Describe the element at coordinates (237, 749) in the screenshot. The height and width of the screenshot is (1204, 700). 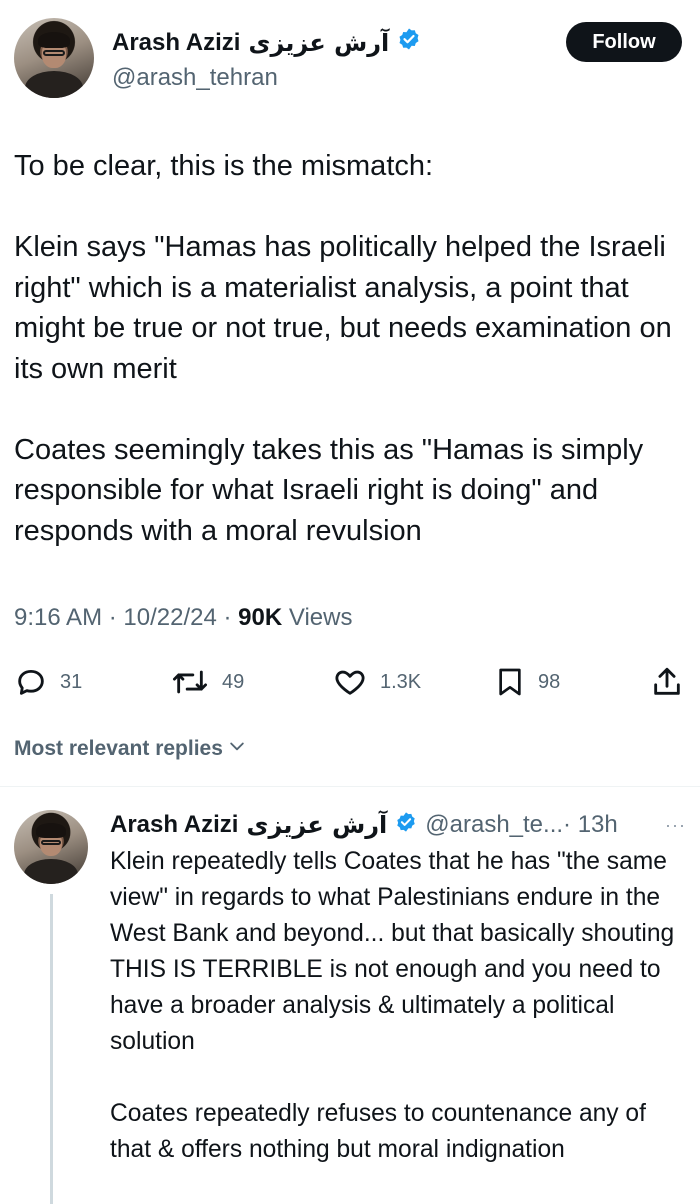
I see `chevron-down-icon` at that location.